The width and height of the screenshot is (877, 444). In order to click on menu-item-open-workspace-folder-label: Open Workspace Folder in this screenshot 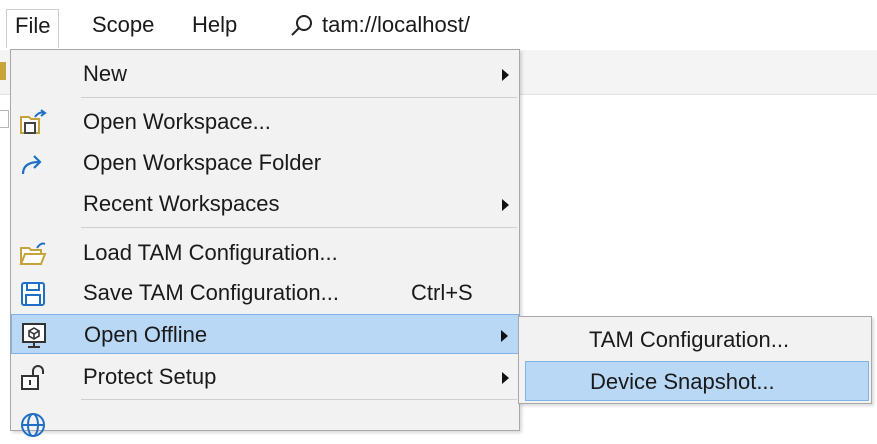, I will do `click(202, 162)`.